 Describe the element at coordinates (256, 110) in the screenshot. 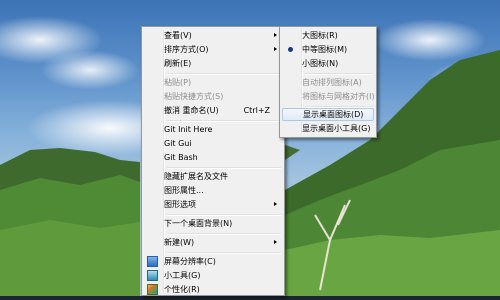

I see `shortcut-label: Ctrl+Z` at that location.